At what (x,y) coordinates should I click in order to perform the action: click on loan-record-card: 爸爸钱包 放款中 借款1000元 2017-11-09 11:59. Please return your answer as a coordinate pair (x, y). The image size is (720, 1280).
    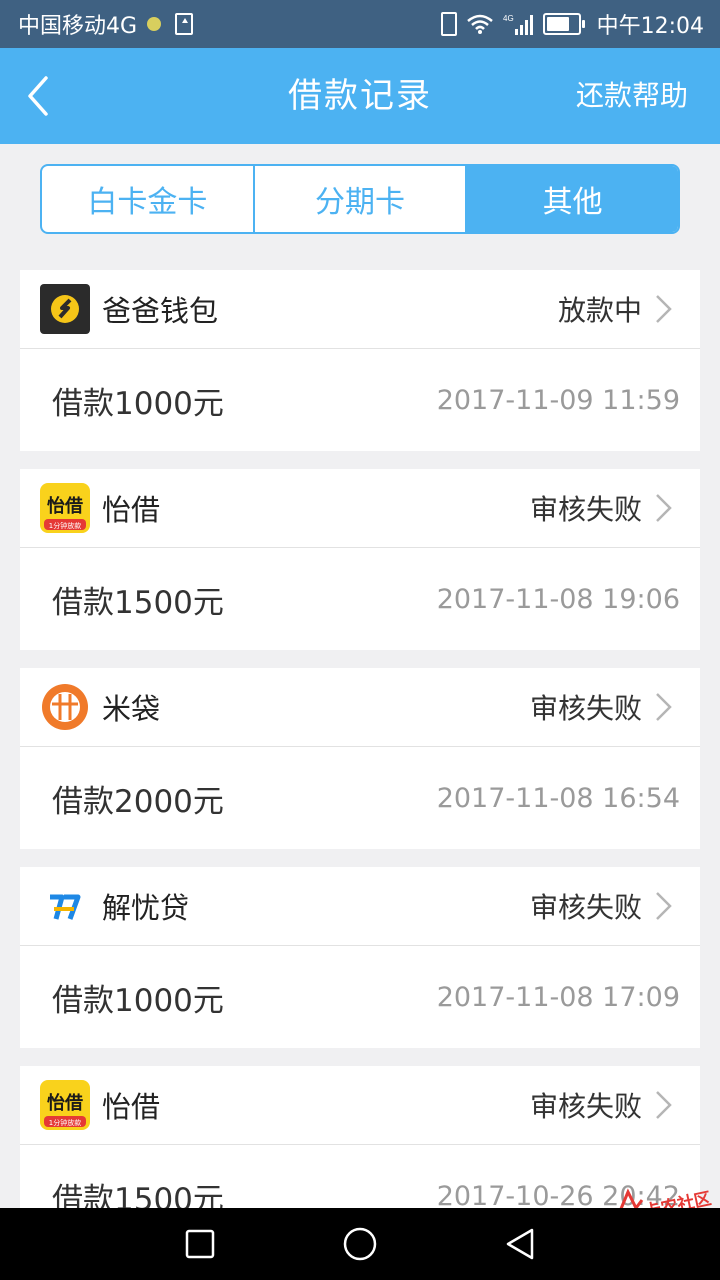
    Looking at the image, I should click on (360, 360).